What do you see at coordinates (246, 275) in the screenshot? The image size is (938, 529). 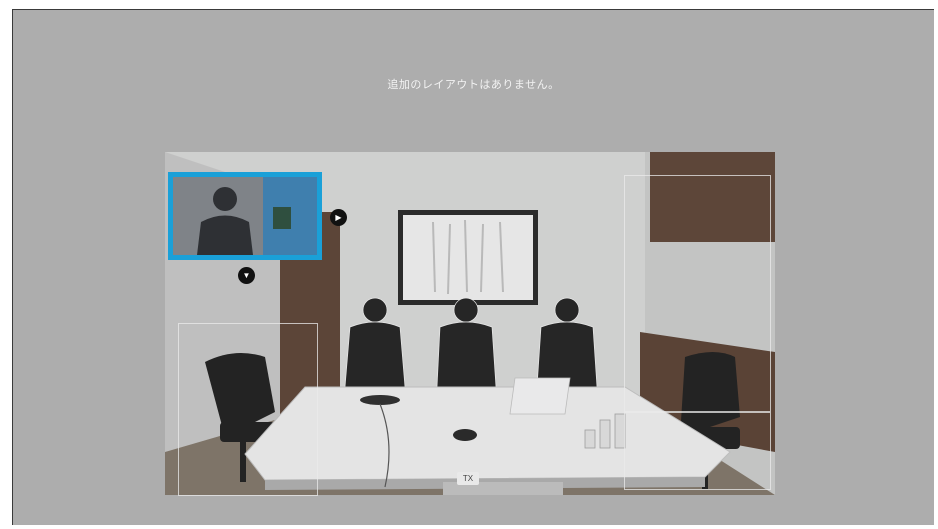 I see `chevron-down-icon: ▼` at bounding box center [246, 275].